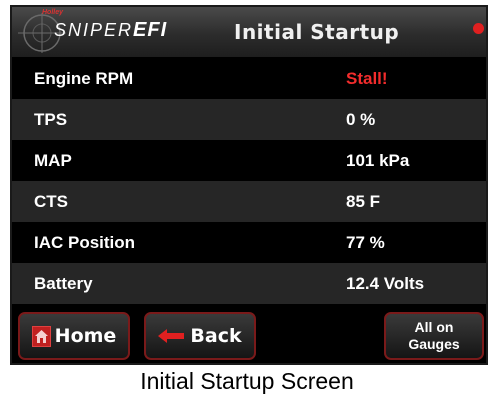  What do you see at coordinates (378, 160) in the screenshot?
I see `row-value: 101 kPa` at bounding box center [378, 160].